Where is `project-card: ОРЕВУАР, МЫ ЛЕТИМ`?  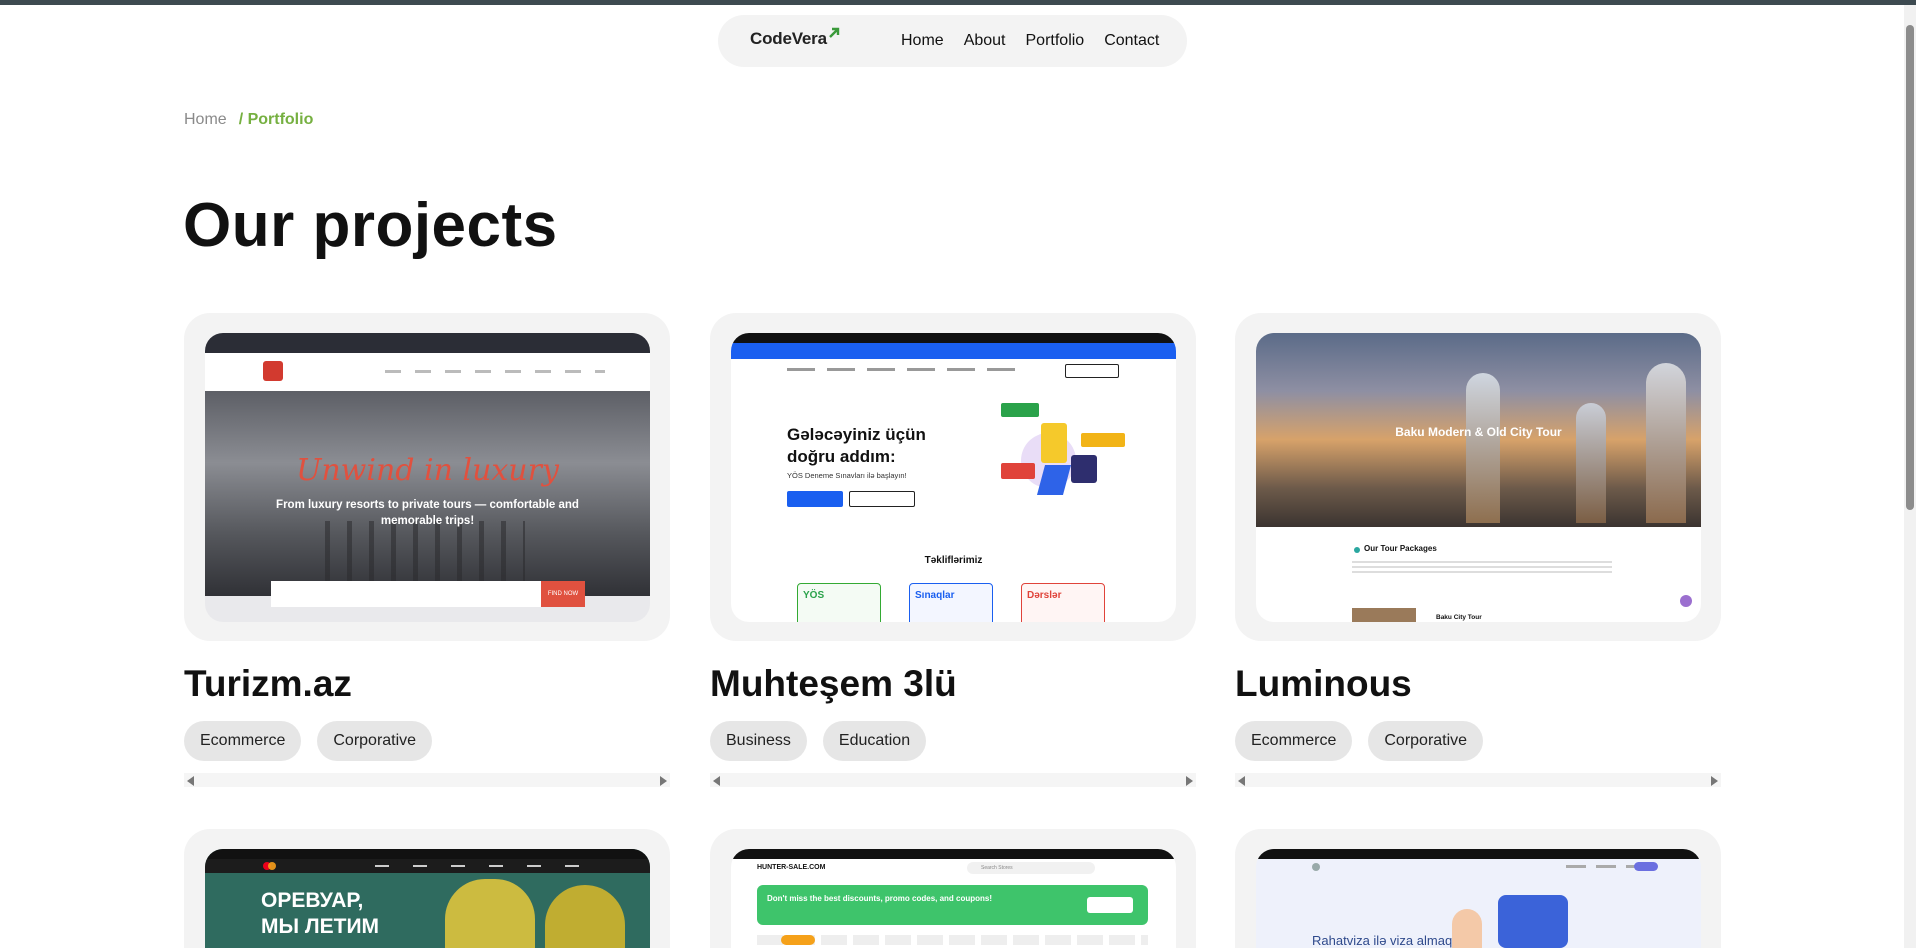
project-card: ОРЕВУАР, МЫ ЛЕТИМ is located at coordinates (427, 888).